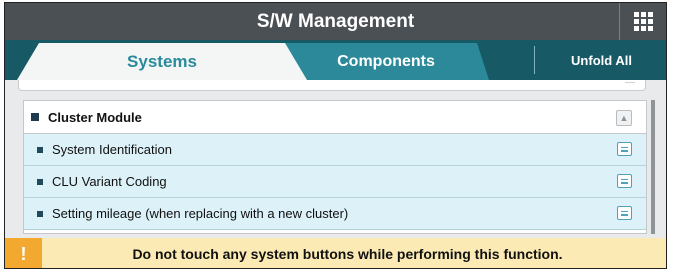 The width and height of the screenshot is (673, 273). I want to click on tab-systems-label: Systems, so click(162, 61).